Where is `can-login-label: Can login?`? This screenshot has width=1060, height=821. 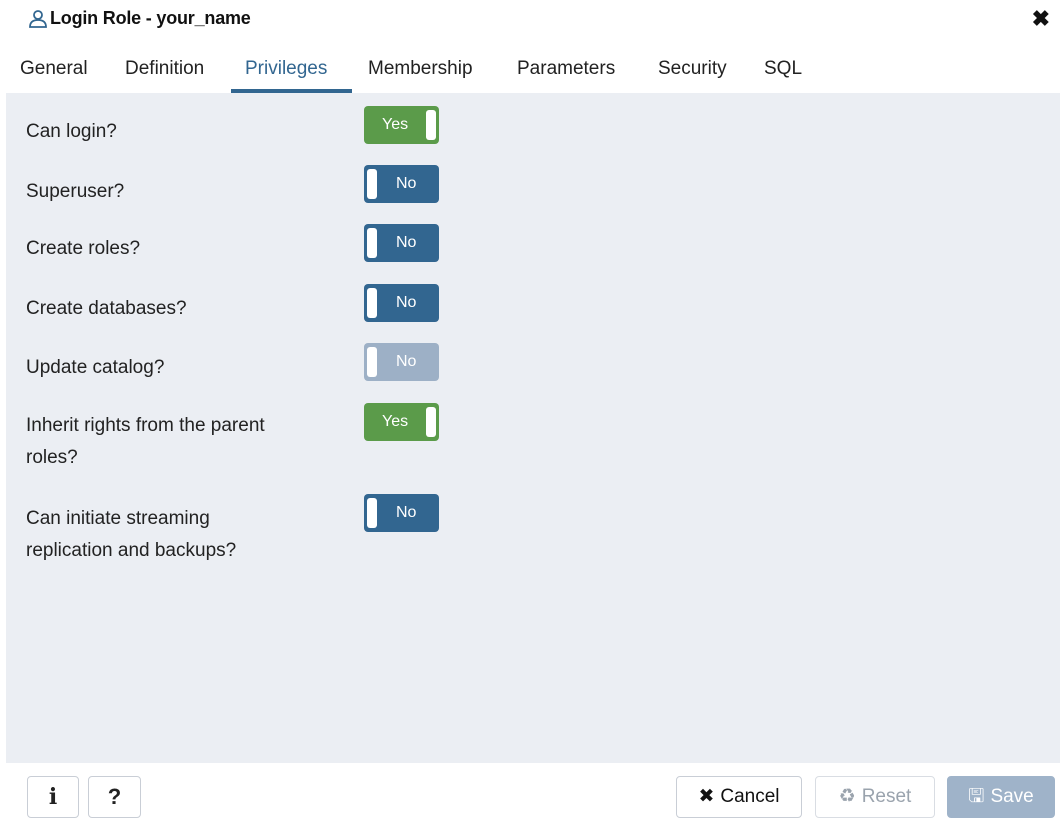 can-login-label: Can login? is located at coordinates (71, 131).